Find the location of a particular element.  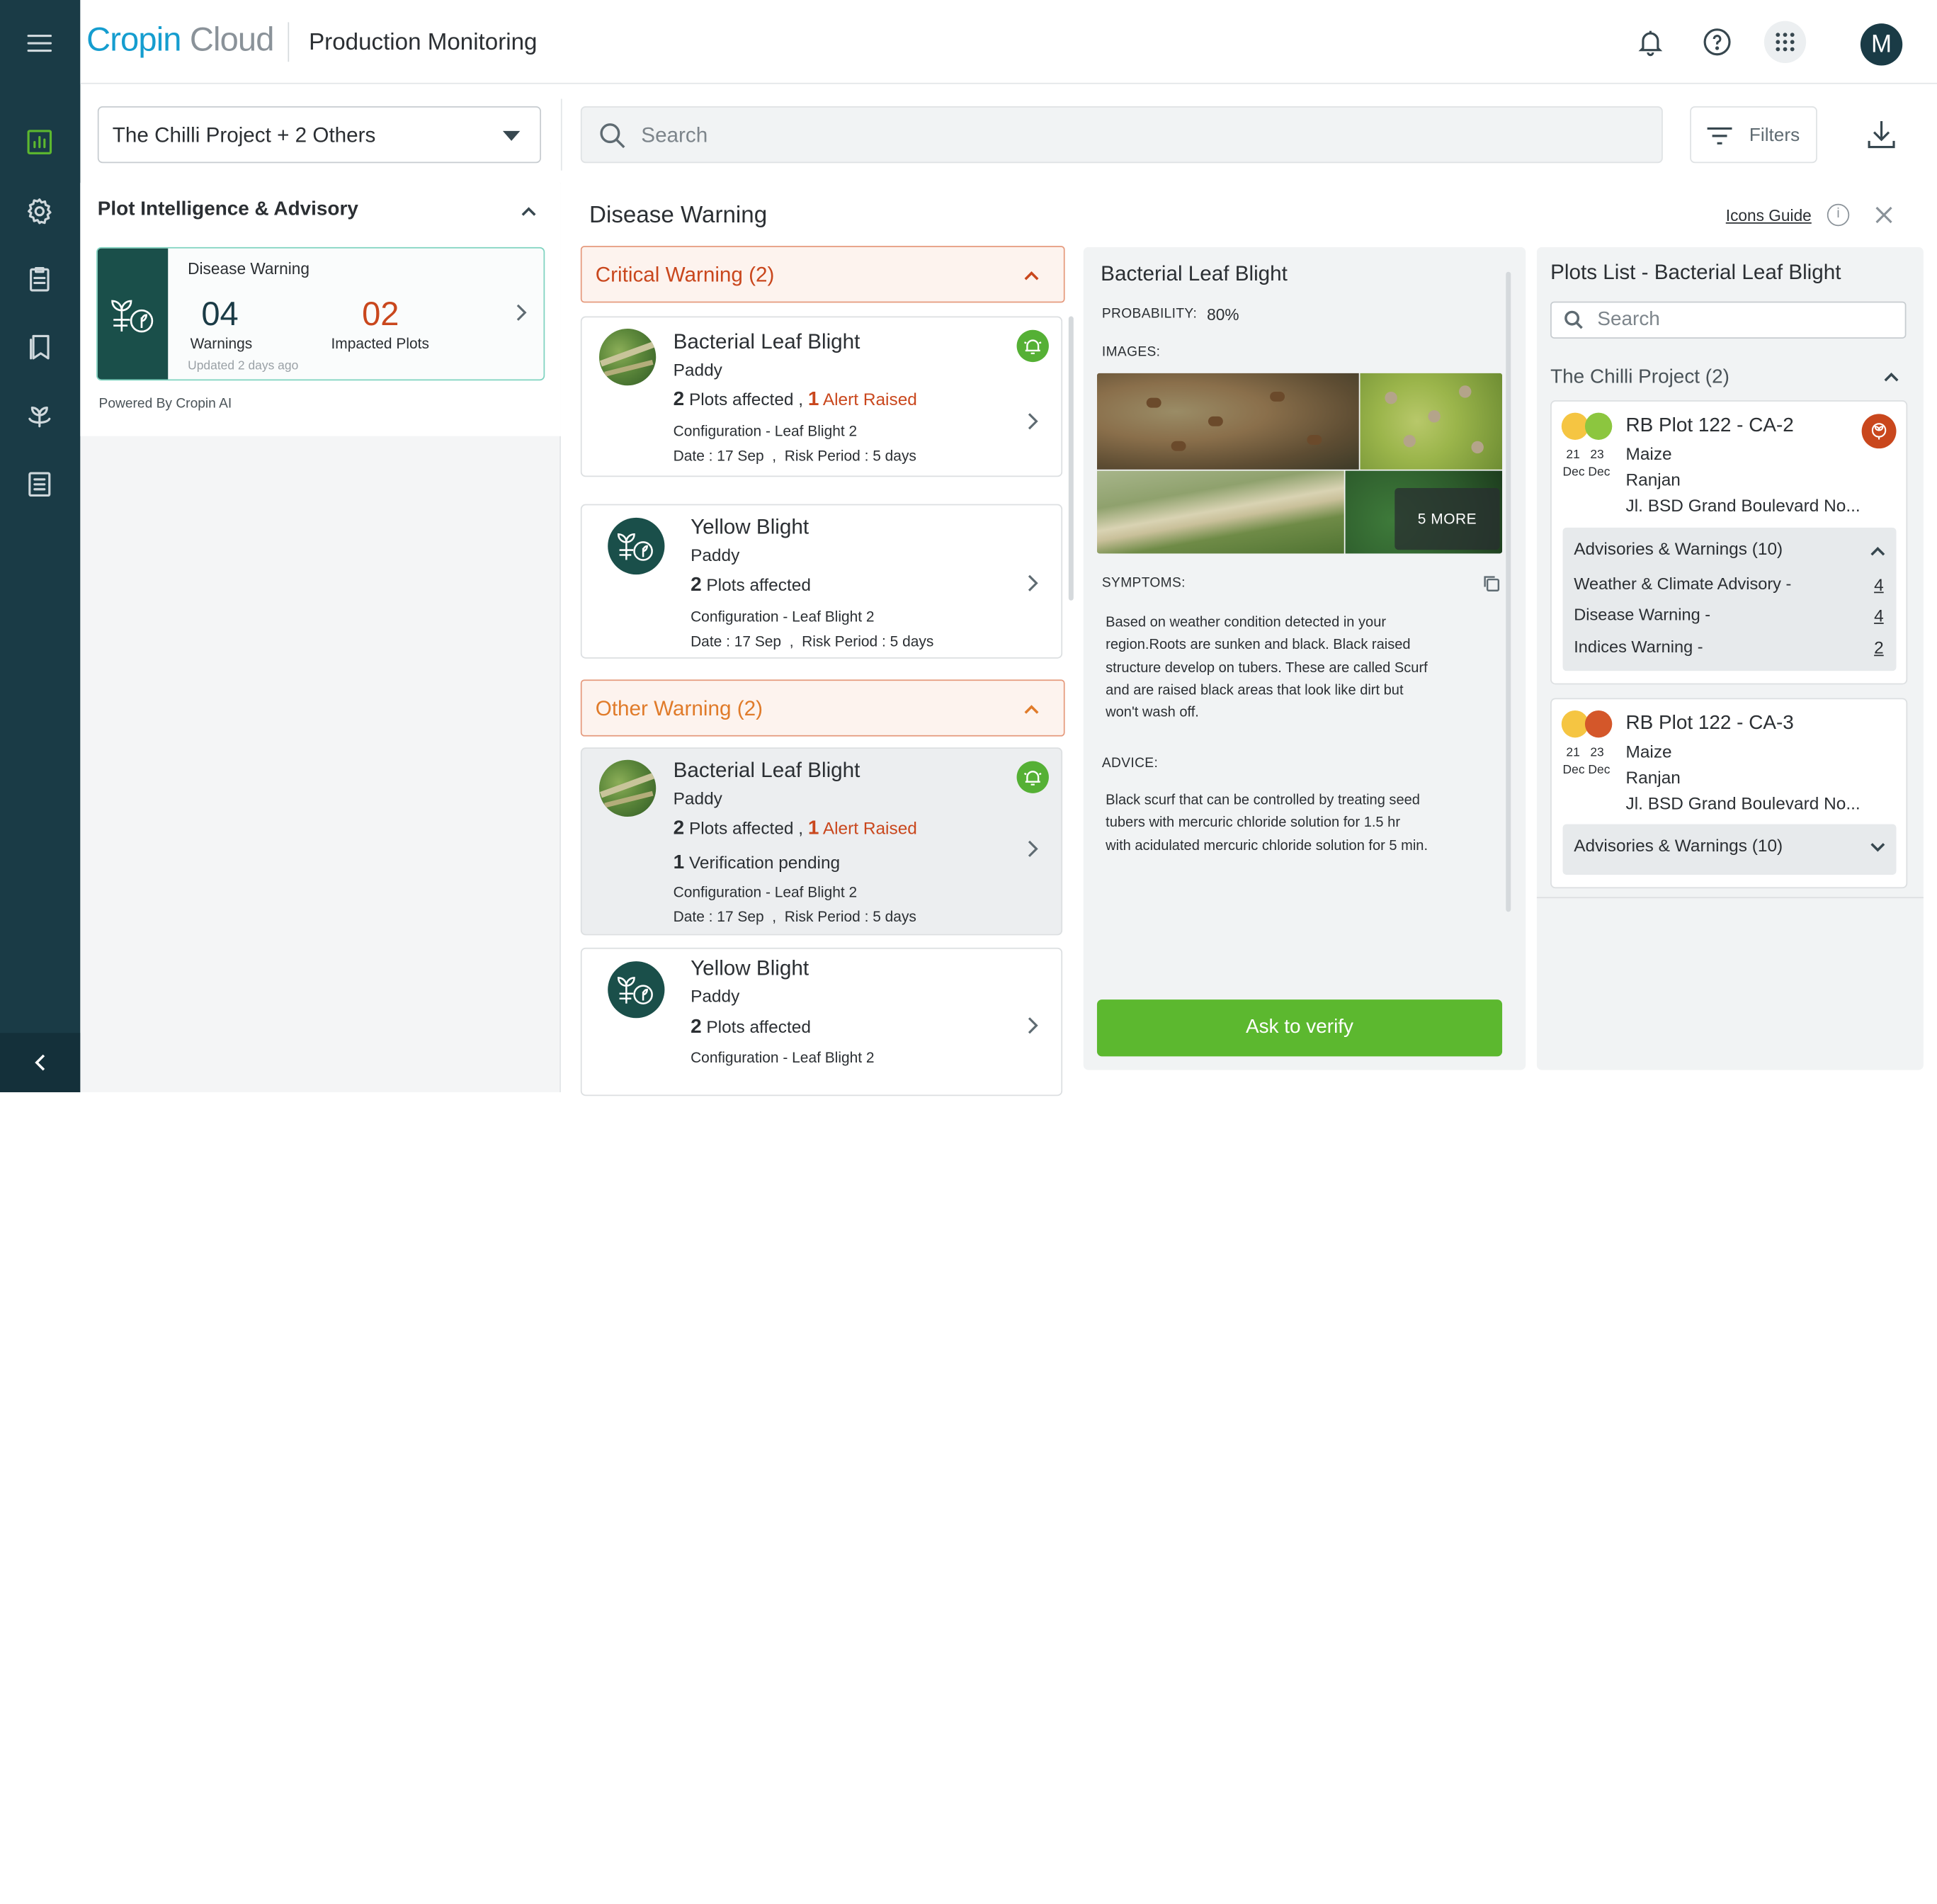

apps-grid-icon is located at coordinates (1785, 42).